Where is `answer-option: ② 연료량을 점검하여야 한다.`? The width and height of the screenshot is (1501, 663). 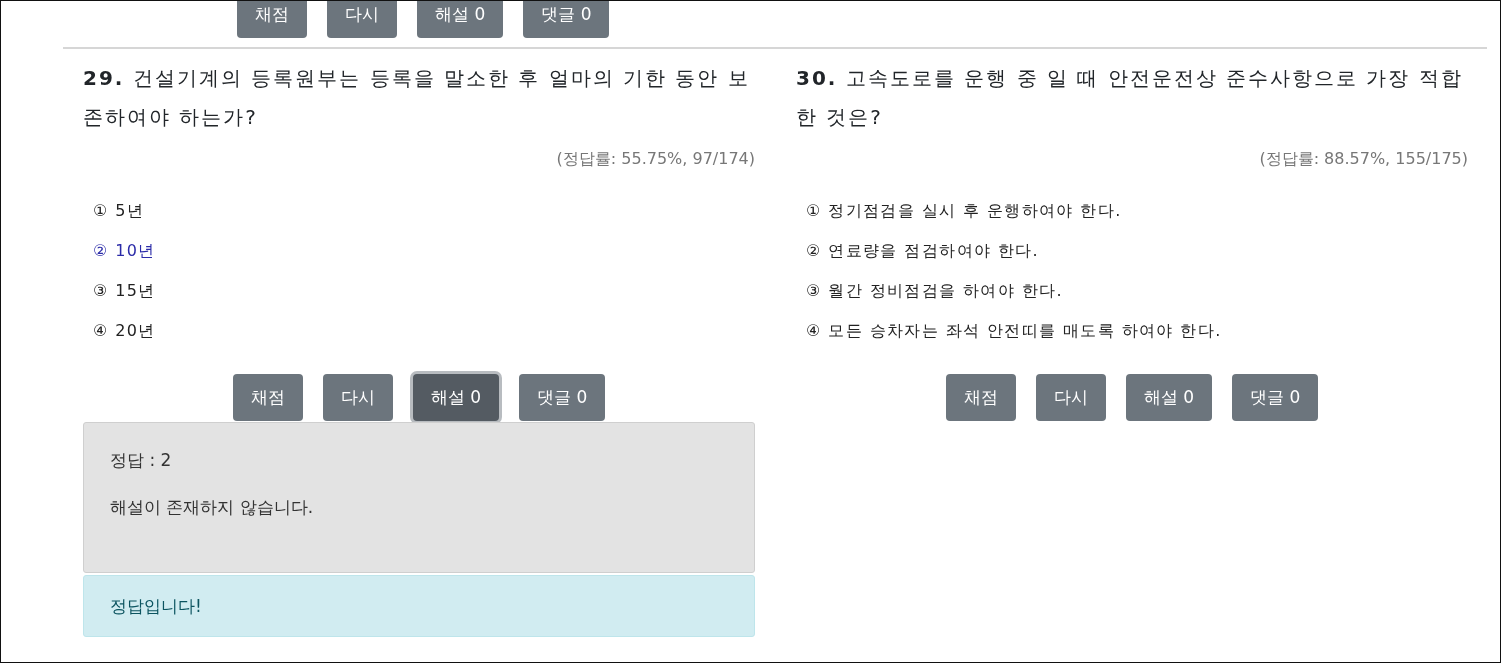
answer-option: ② 연료량을 점검하여야 한다. is located at coordinates (923, 251).